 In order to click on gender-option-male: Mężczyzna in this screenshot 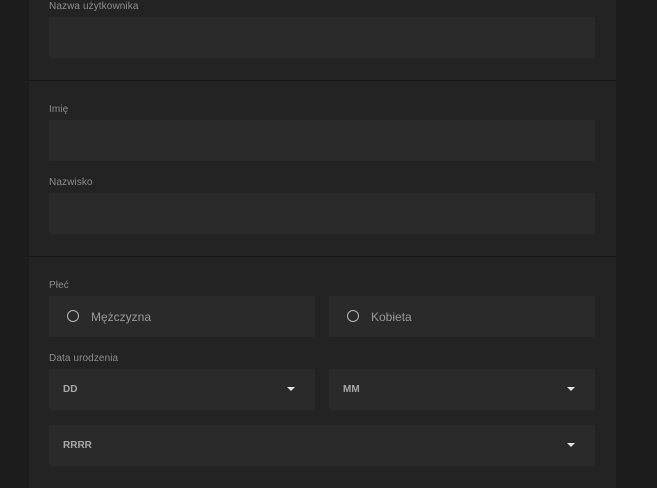, I will do `click(182, 316)`.